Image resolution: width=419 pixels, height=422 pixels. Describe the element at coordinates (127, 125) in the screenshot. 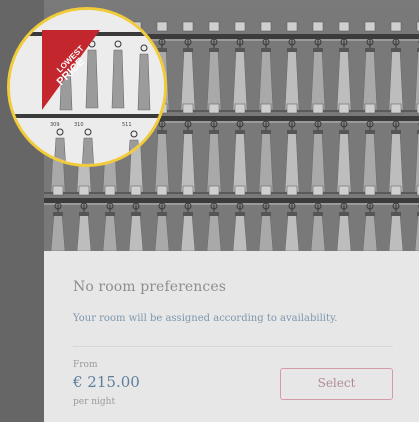

I see `room-tag-511: 511` at that location.